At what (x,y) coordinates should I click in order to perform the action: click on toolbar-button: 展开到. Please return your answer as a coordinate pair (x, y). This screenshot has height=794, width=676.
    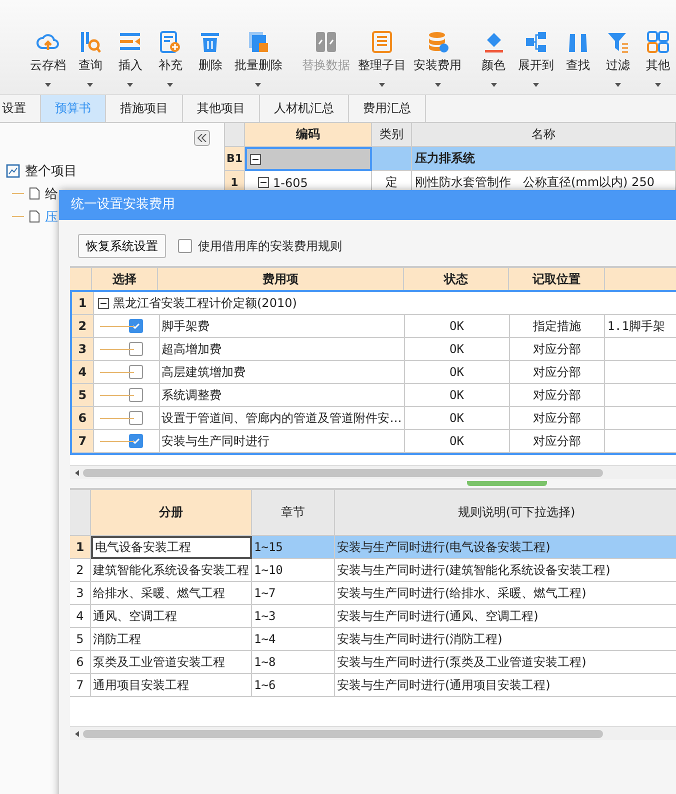
    Looking at the image, I should click on (536, 43).